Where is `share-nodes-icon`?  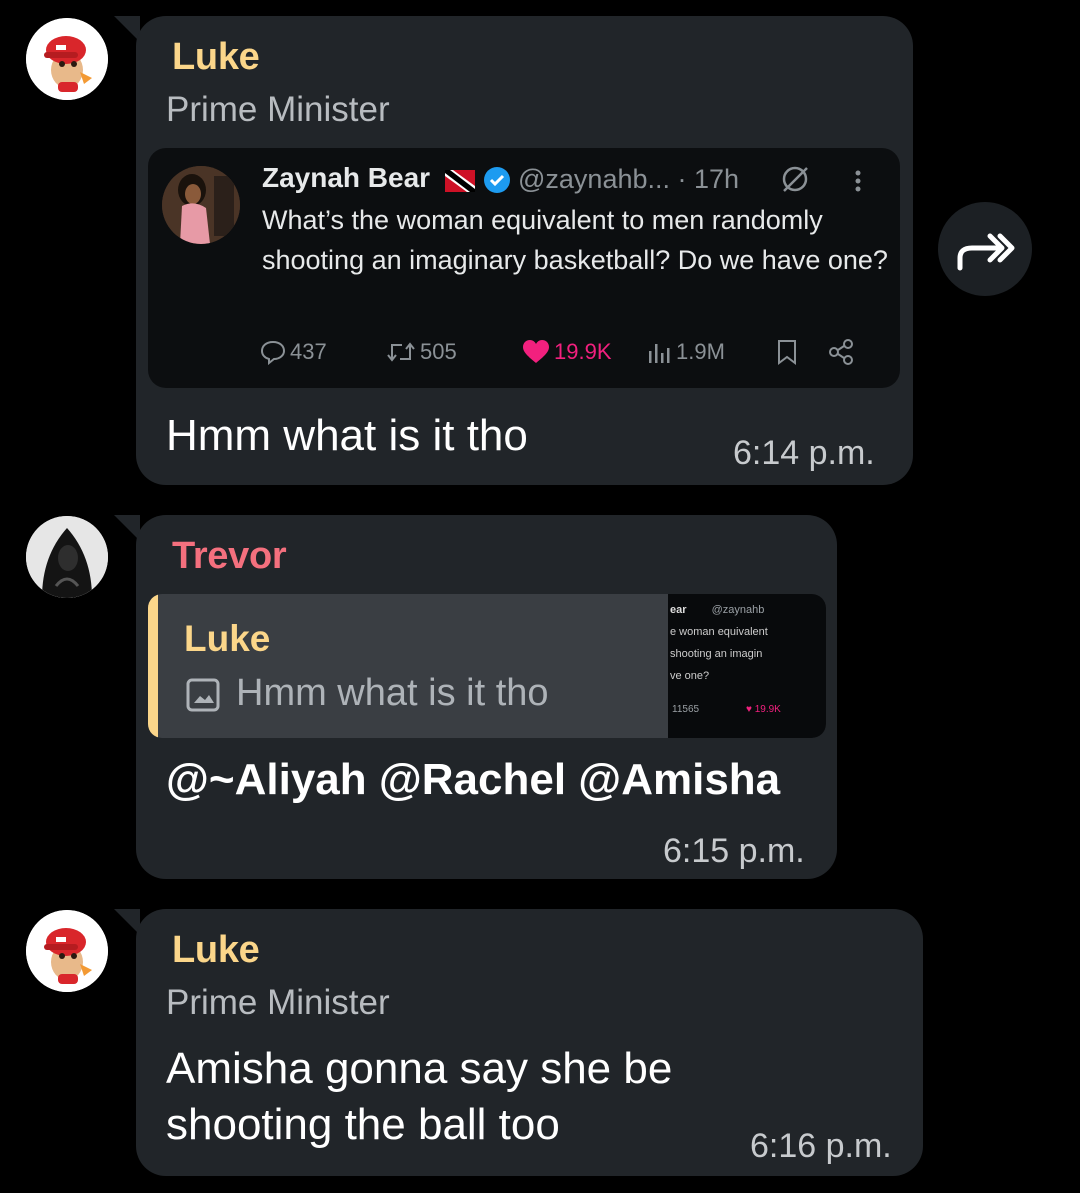
share-nodes-icon is located at coordinates (841, 352).